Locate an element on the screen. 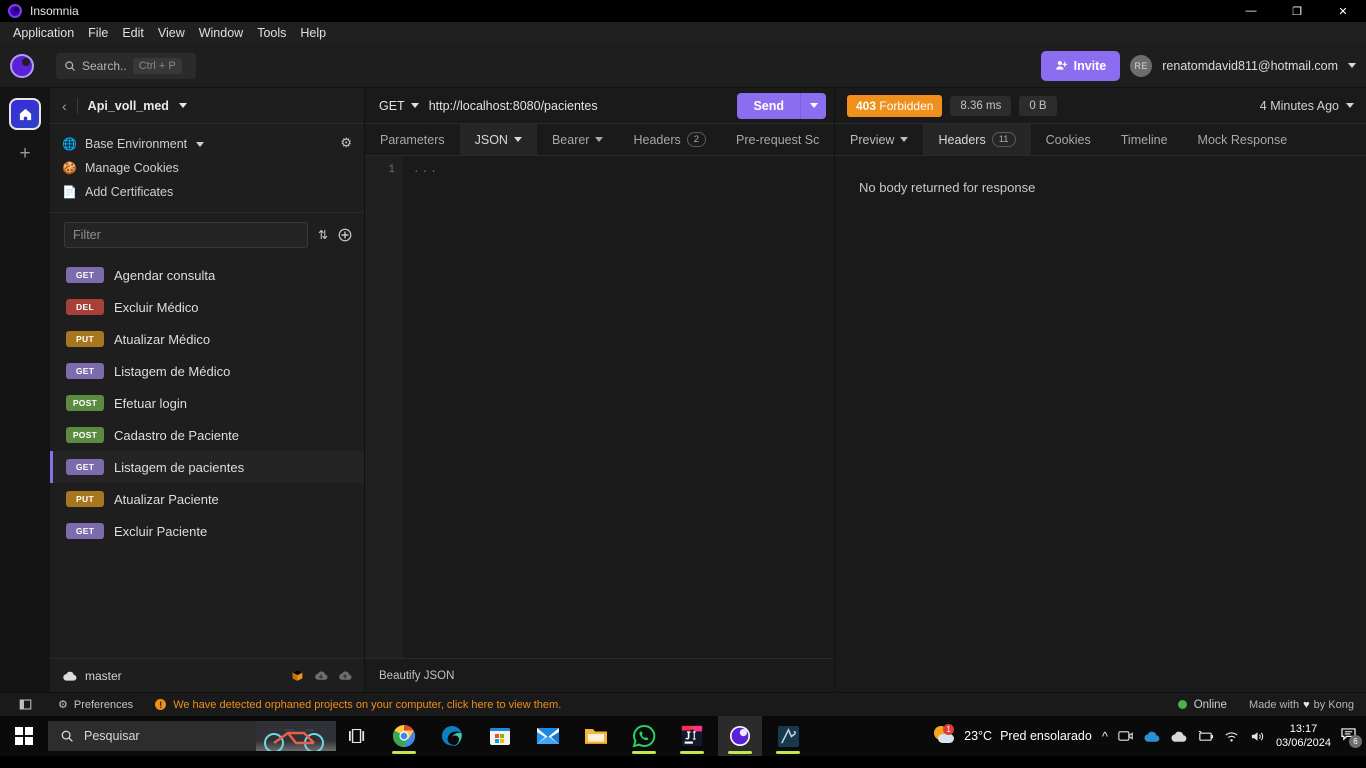 Image resolution: width=1366 pixels, height=768 pixels. window-controls: — ❐ ✕ is located at coordinates (1297, 11).